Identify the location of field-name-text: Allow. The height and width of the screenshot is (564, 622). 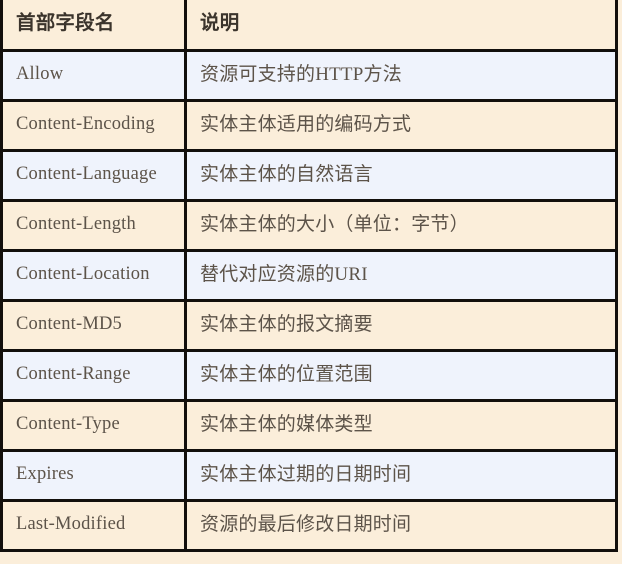
(40, 74).